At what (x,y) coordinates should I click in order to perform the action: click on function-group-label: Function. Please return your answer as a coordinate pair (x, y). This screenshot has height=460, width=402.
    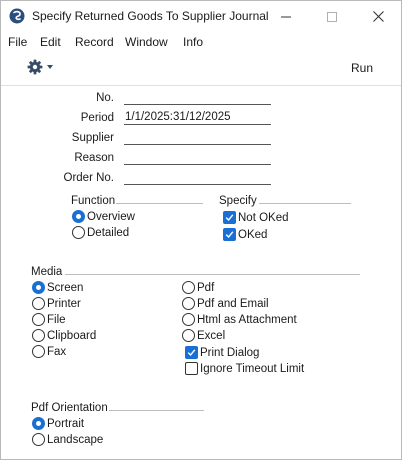
    Looking at the image, I should click on (93, 201).